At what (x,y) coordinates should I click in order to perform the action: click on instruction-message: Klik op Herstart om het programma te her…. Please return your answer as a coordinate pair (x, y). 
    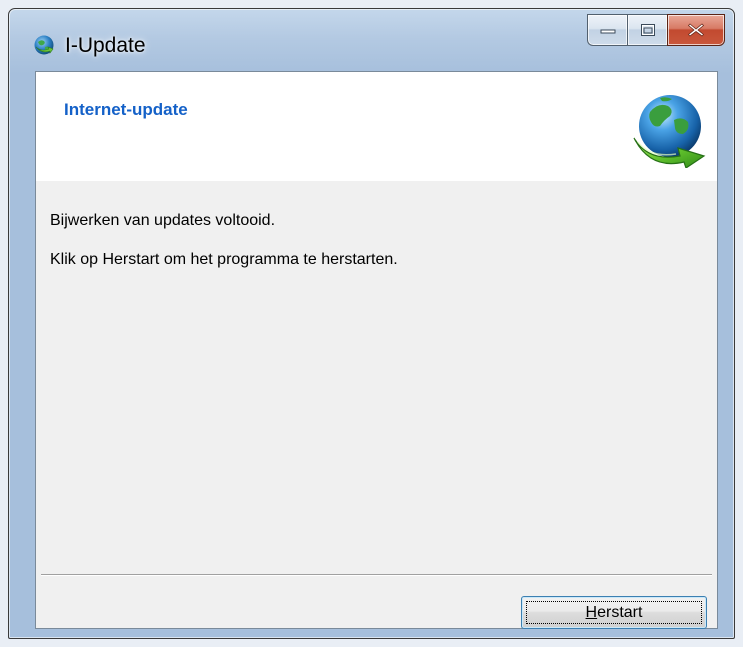
    Looking at the image, I should click on (224, 259).